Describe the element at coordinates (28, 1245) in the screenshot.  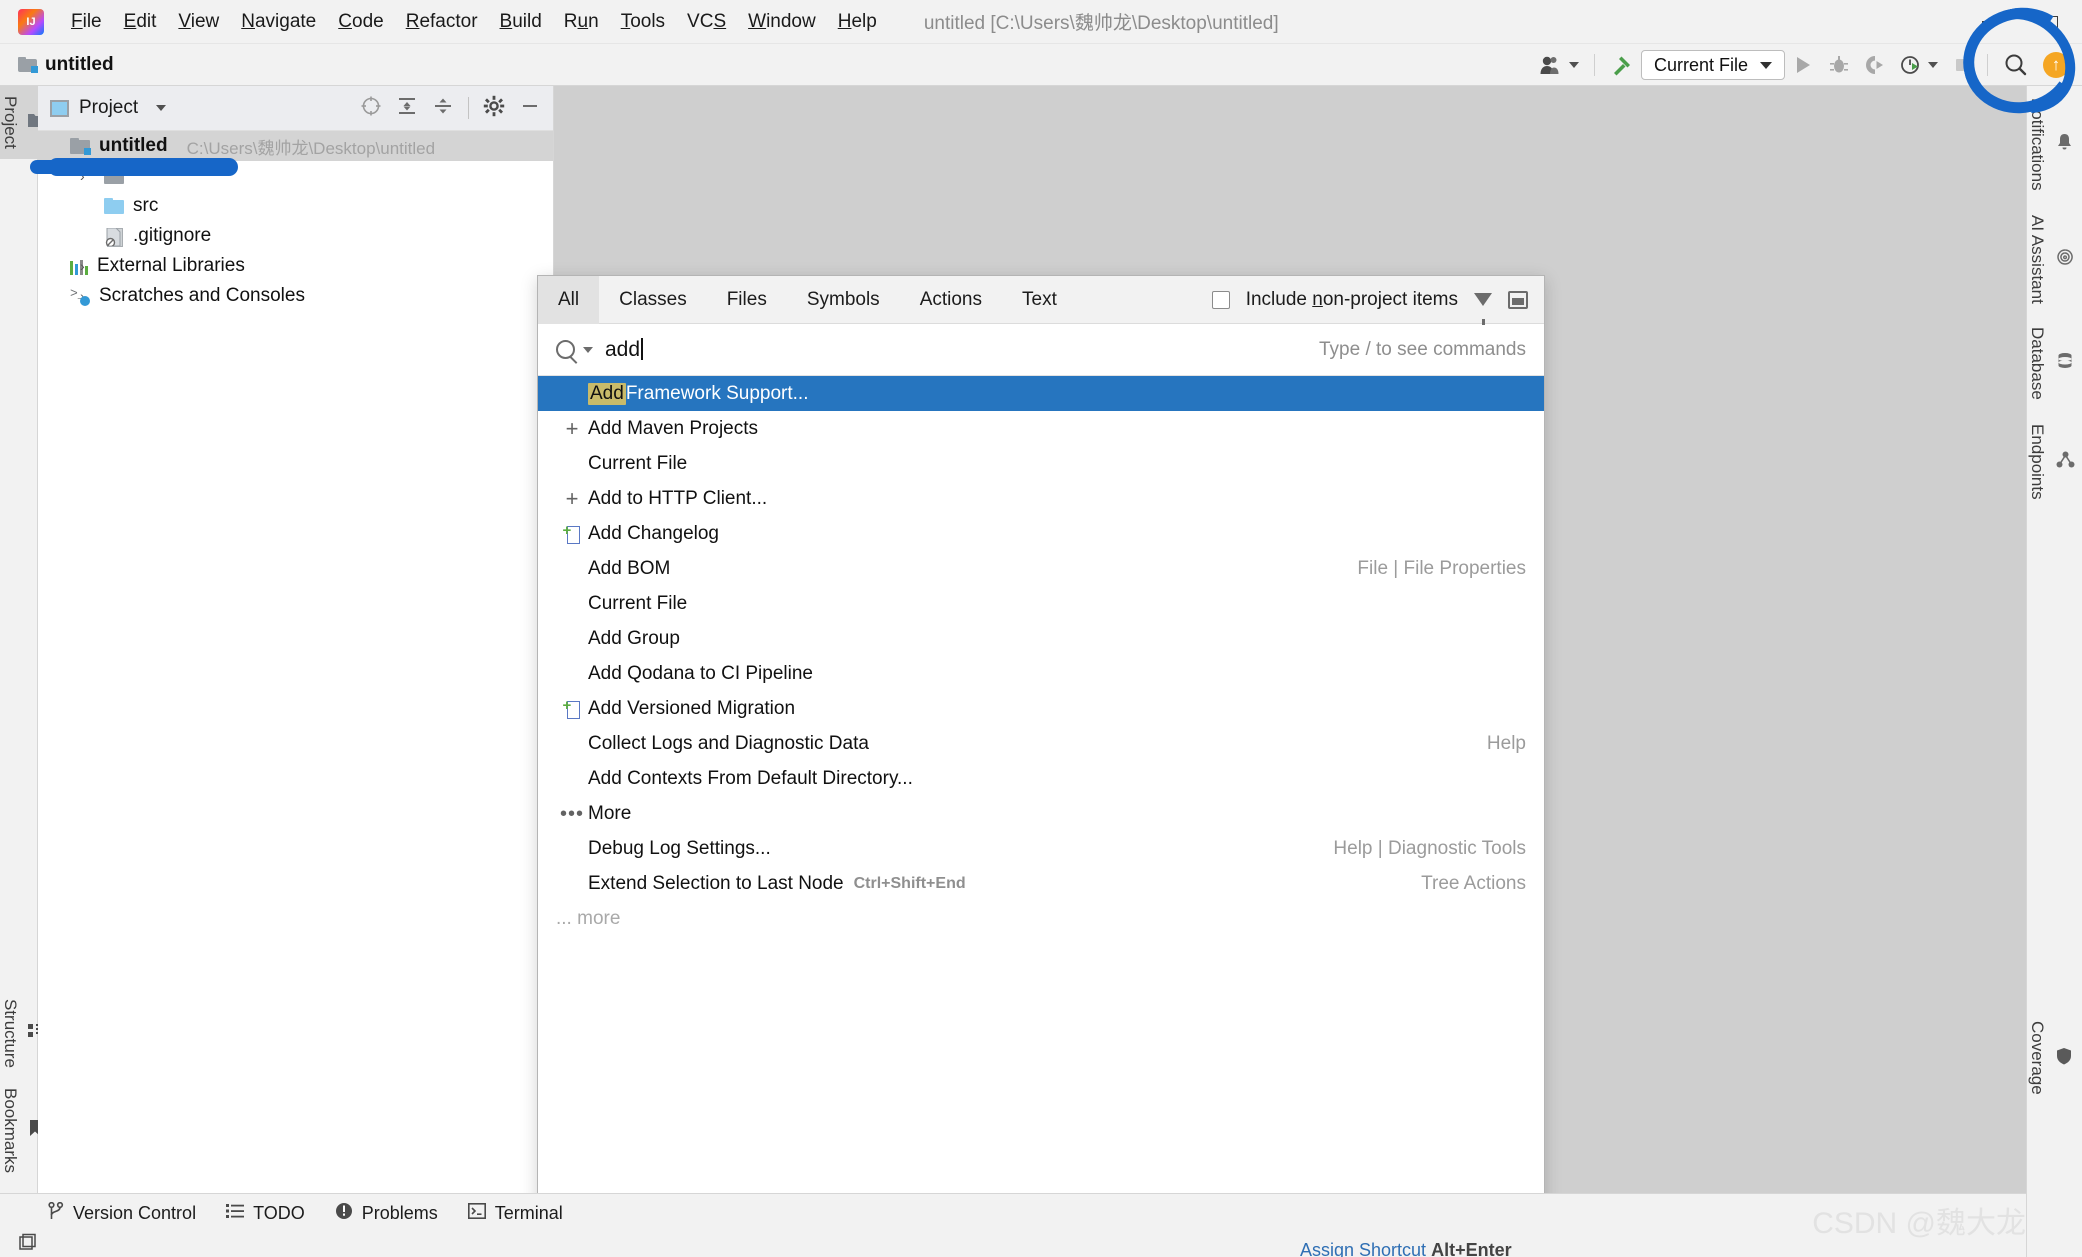
I see `layout-icon` at that location.